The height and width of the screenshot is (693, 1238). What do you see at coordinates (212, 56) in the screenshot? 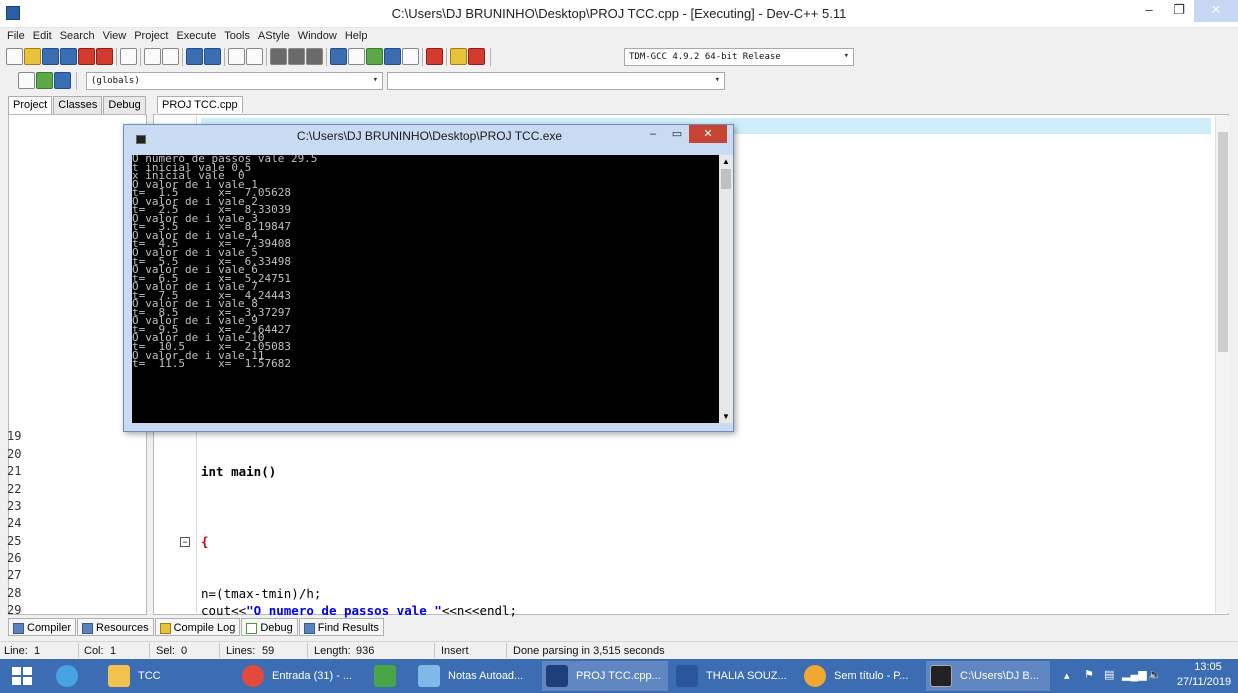
I see `replace-icon` at bounding box center [212, 56].